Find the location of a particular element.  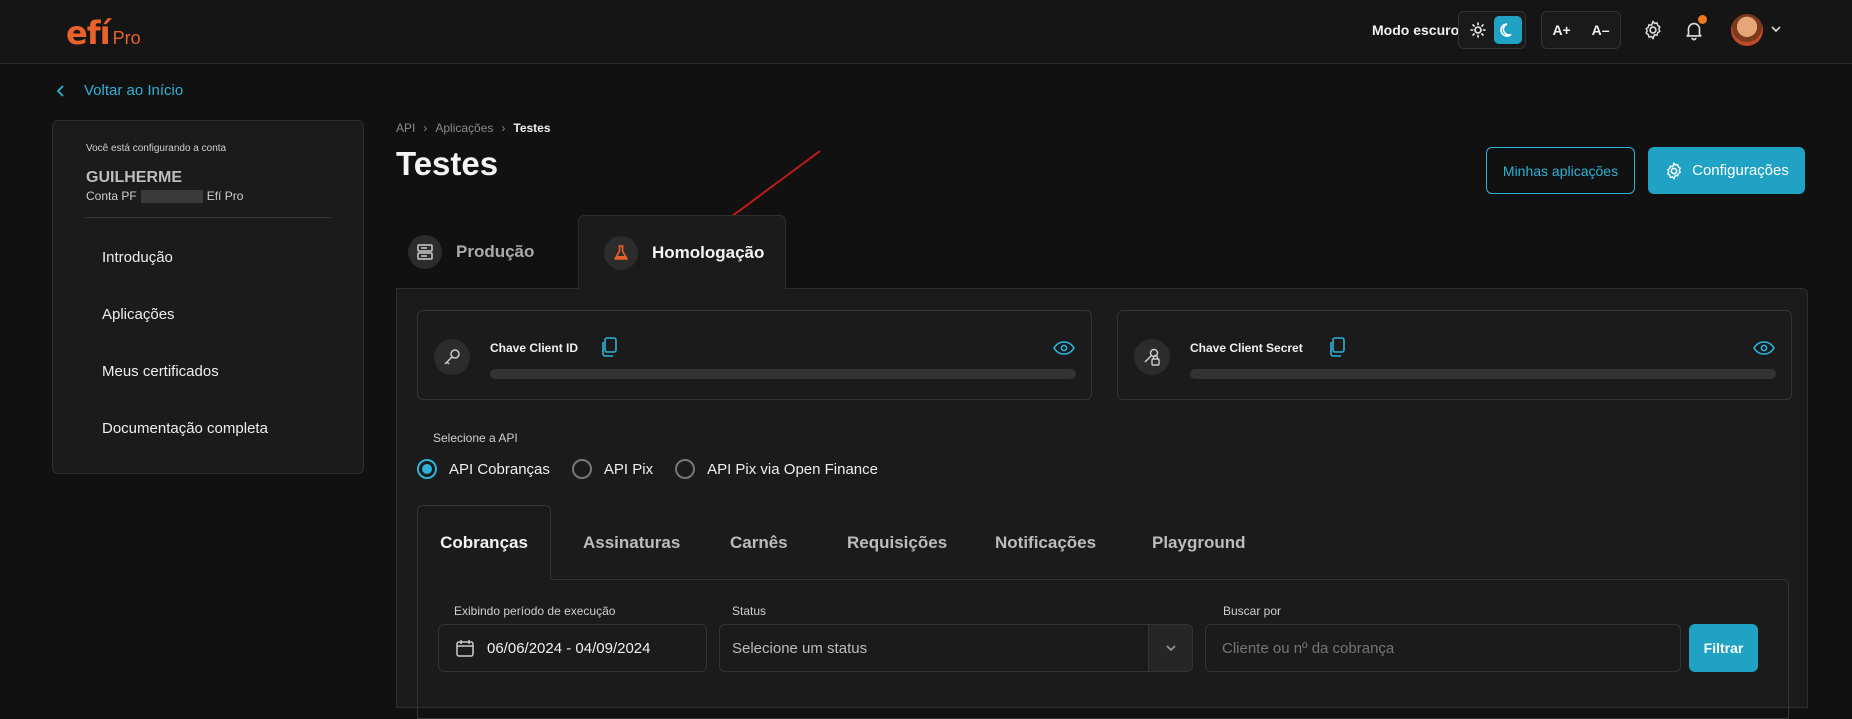

radio-api-pix: API Pix is located at coordinates (612, 469).